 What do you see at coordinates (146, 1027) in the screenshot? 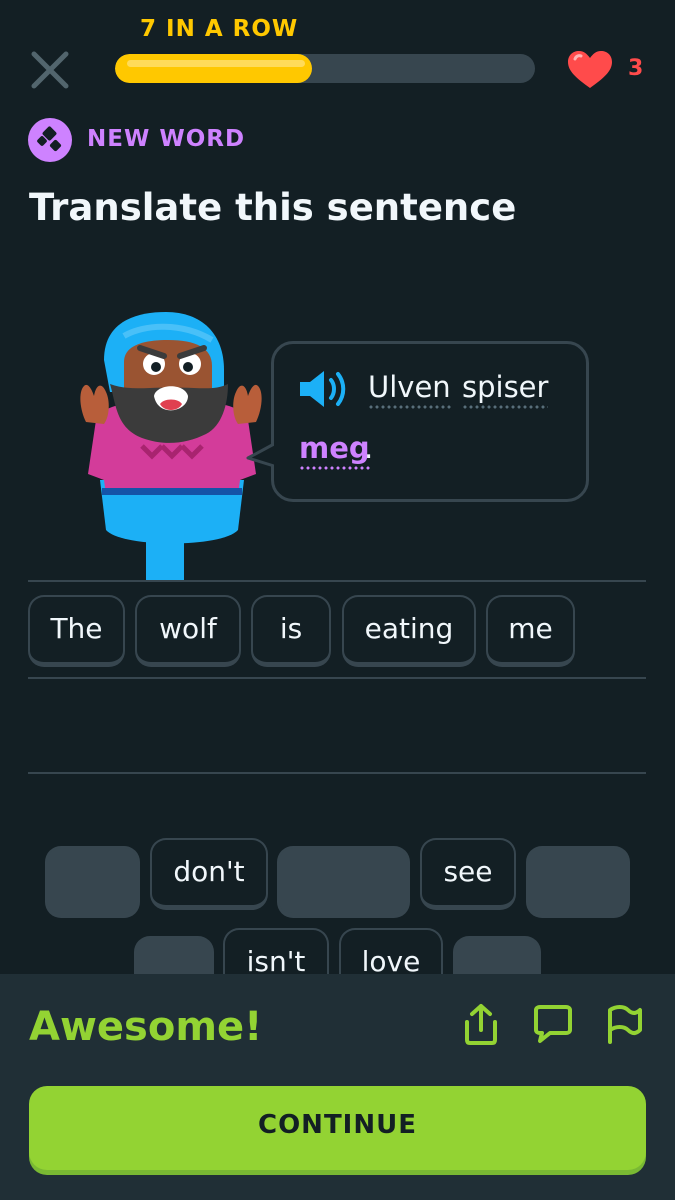
I see `result-message: Awesome!` at bounding box center [146, 1027].